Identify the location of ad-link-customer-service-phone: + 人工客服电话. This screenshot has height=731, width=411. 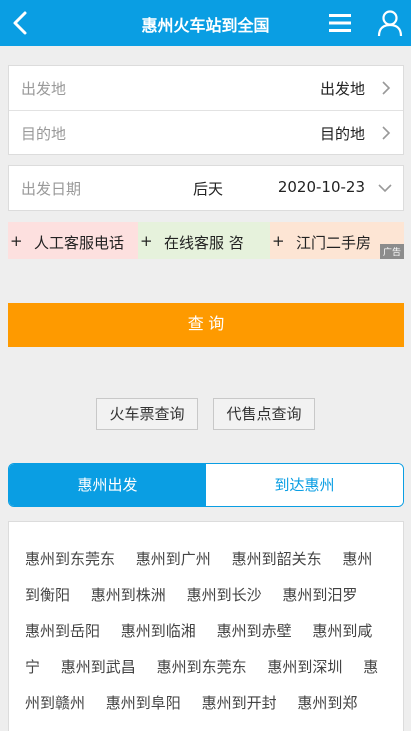
(73, 240).